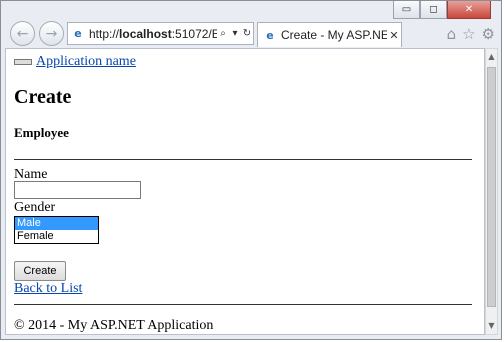 This screenshot has height=342, width=504. I want to click on brand: Application name, so click(75, 62).